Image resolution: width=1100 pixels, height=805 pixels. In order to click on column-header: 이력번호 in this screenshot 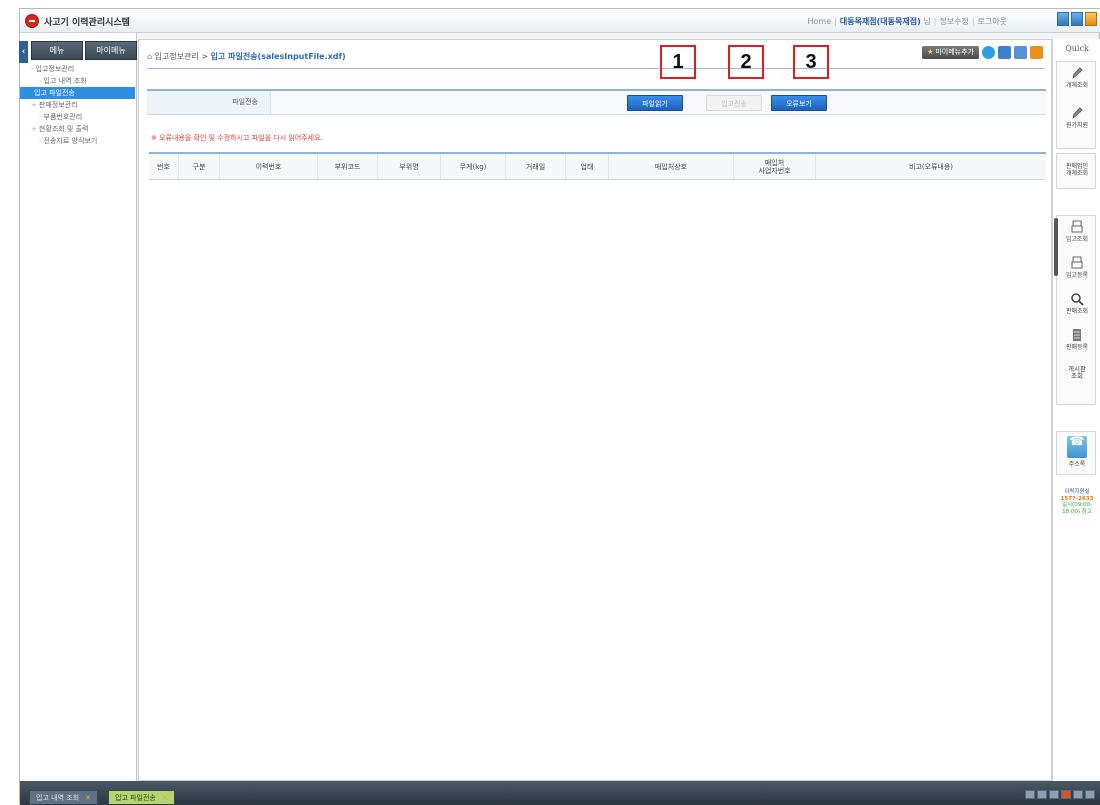, I will do `click(269, 166)`.